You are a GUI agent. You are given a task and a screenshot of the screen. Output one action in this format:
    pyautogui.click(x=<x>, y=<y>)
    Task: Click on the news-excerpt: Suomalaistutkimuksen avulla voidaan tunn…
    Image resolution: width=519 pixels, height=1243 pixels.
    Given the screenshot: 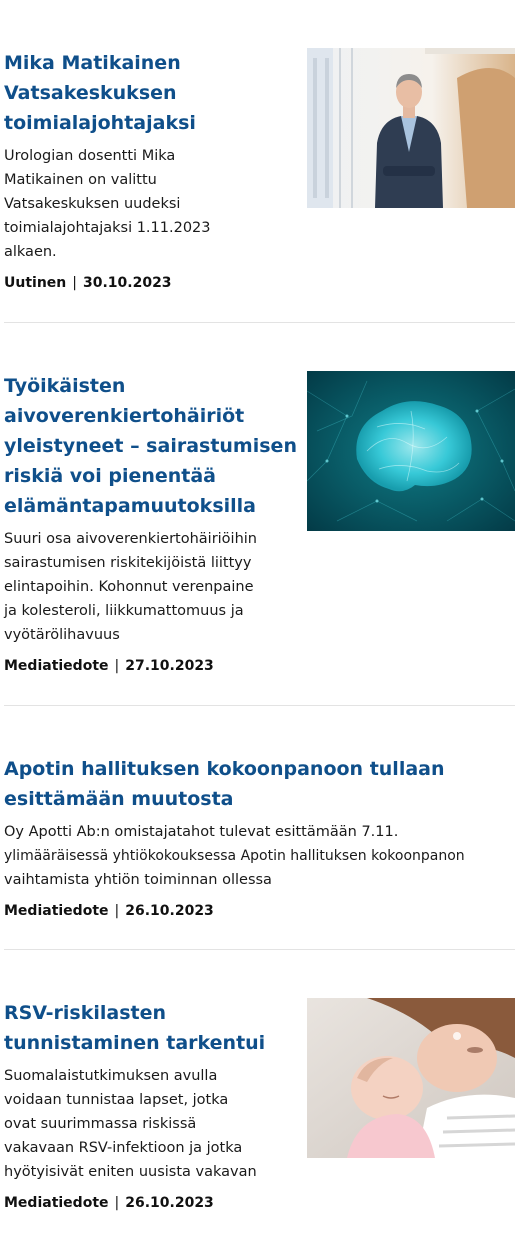 What is the action you would take?
    pyautogui.click(x=149, y=1124)
    